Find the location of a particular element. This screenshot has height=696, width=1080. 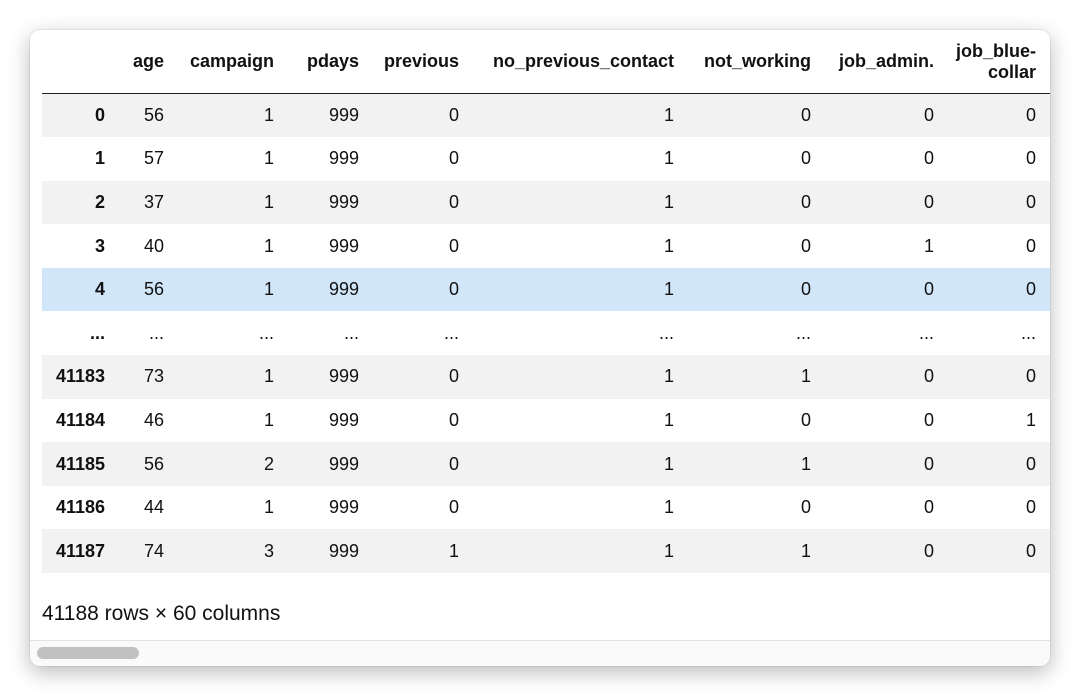

row-index: 41183 is located at coordinates (80, 376).